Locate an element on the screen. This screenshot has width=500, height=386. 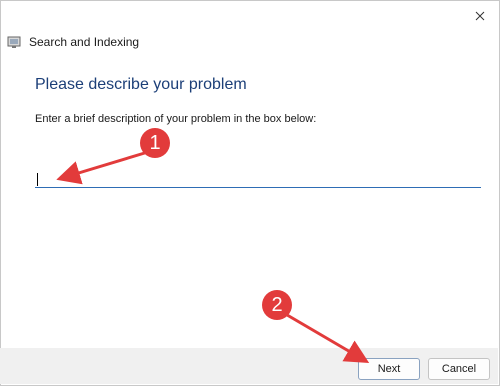
close-button is located at coordinates (480, 16).